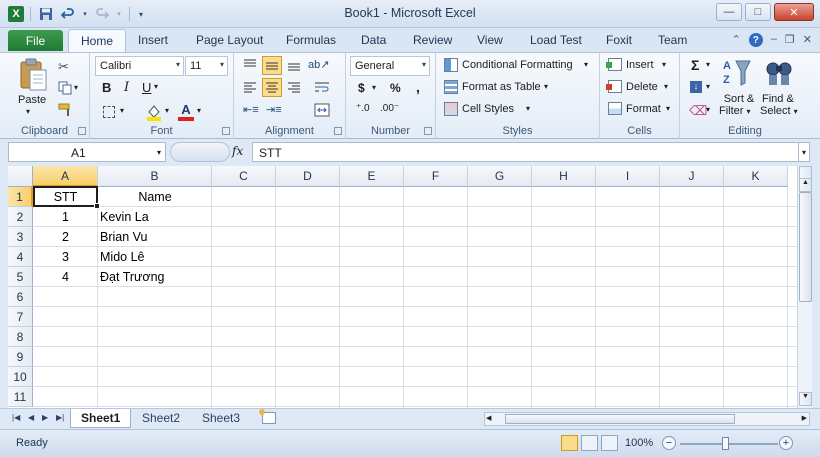  I want to click on scroll-down-icon: ▼, so click(805, 399).